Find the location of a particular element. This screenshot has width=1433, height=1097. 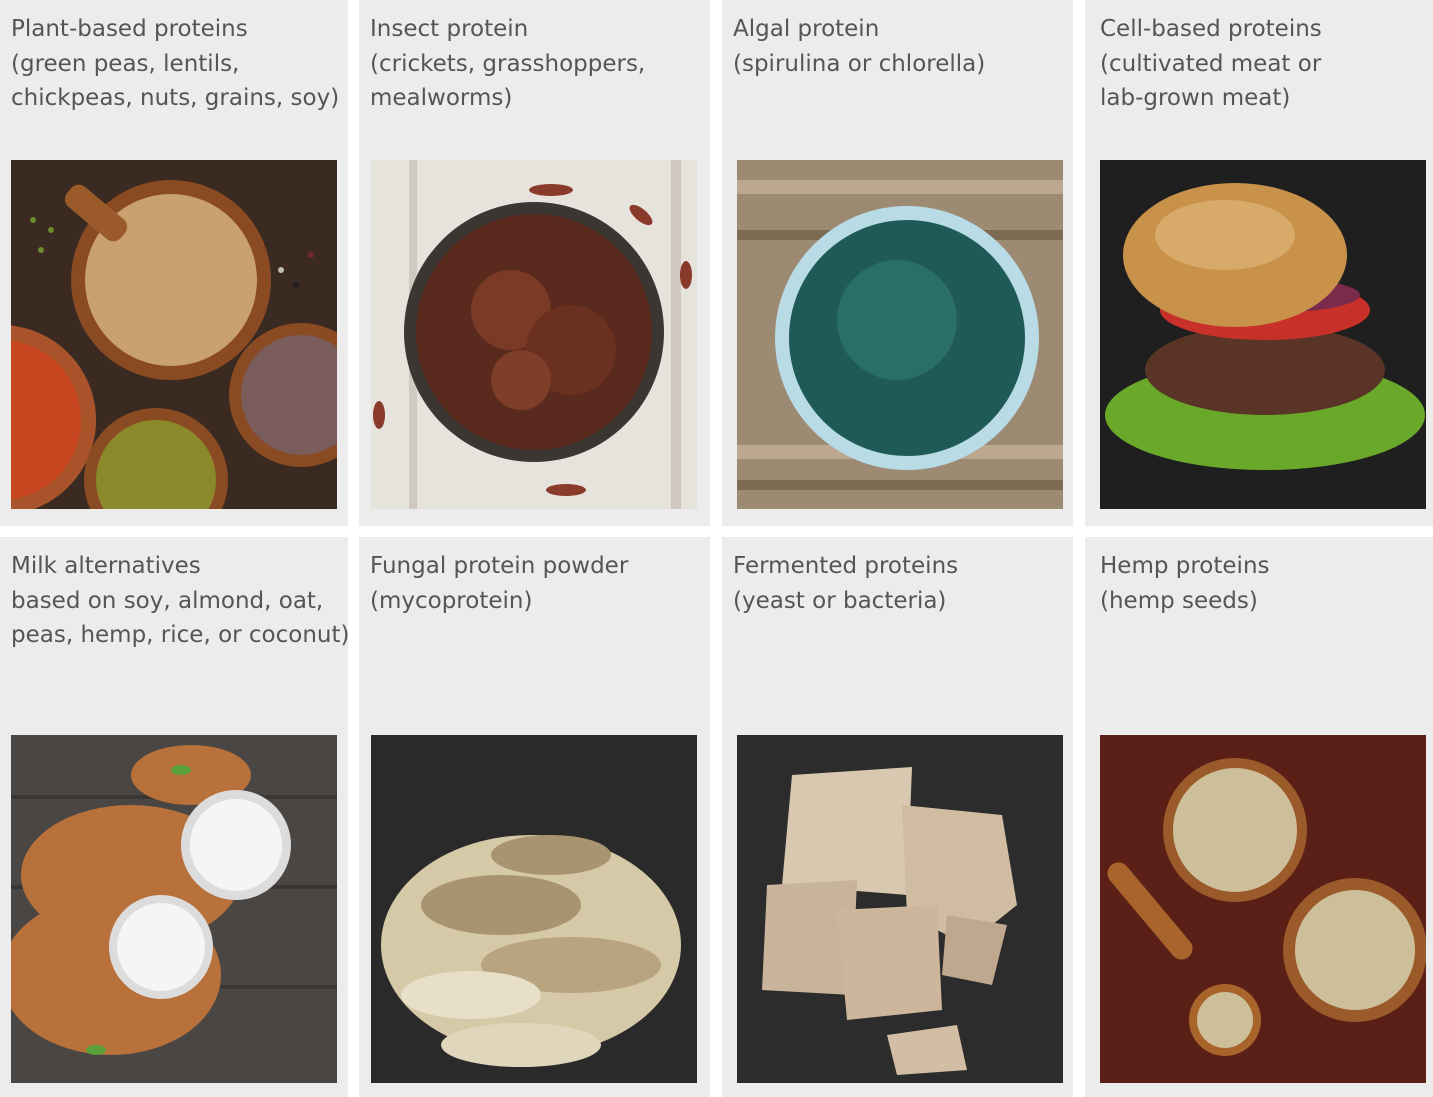

caption-line: chickpeas, nuts, grains, soy) is located at coordinates (175, 98).